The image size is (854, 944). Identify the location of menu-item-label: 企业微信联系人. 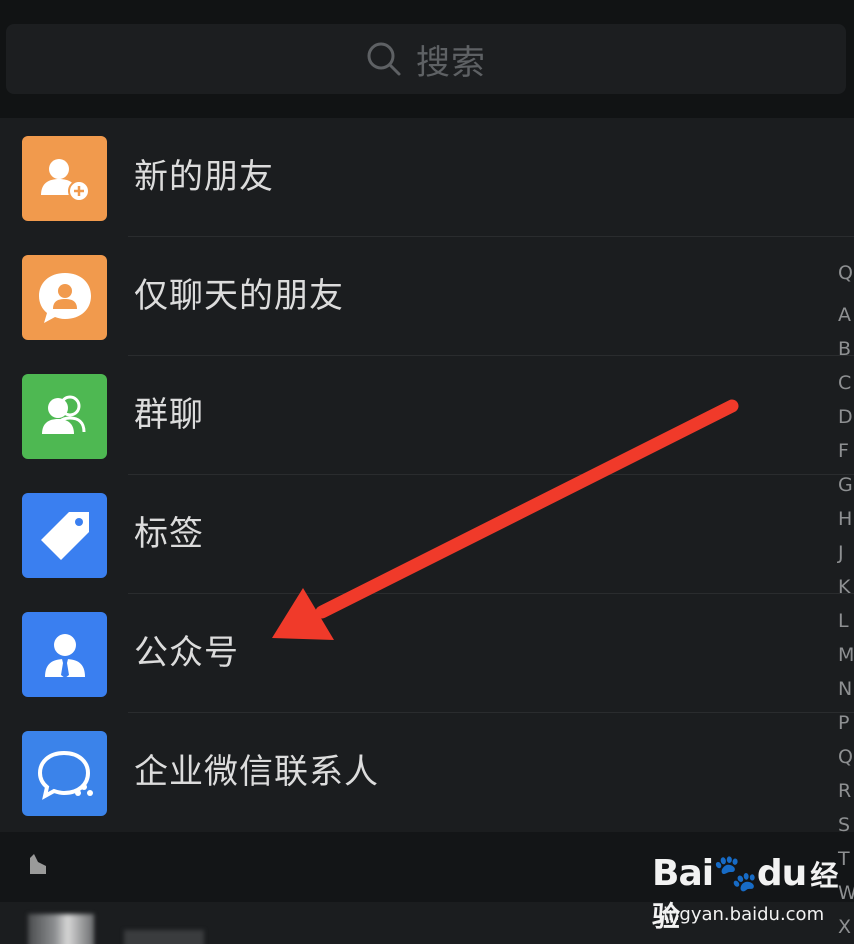
(256, 772).